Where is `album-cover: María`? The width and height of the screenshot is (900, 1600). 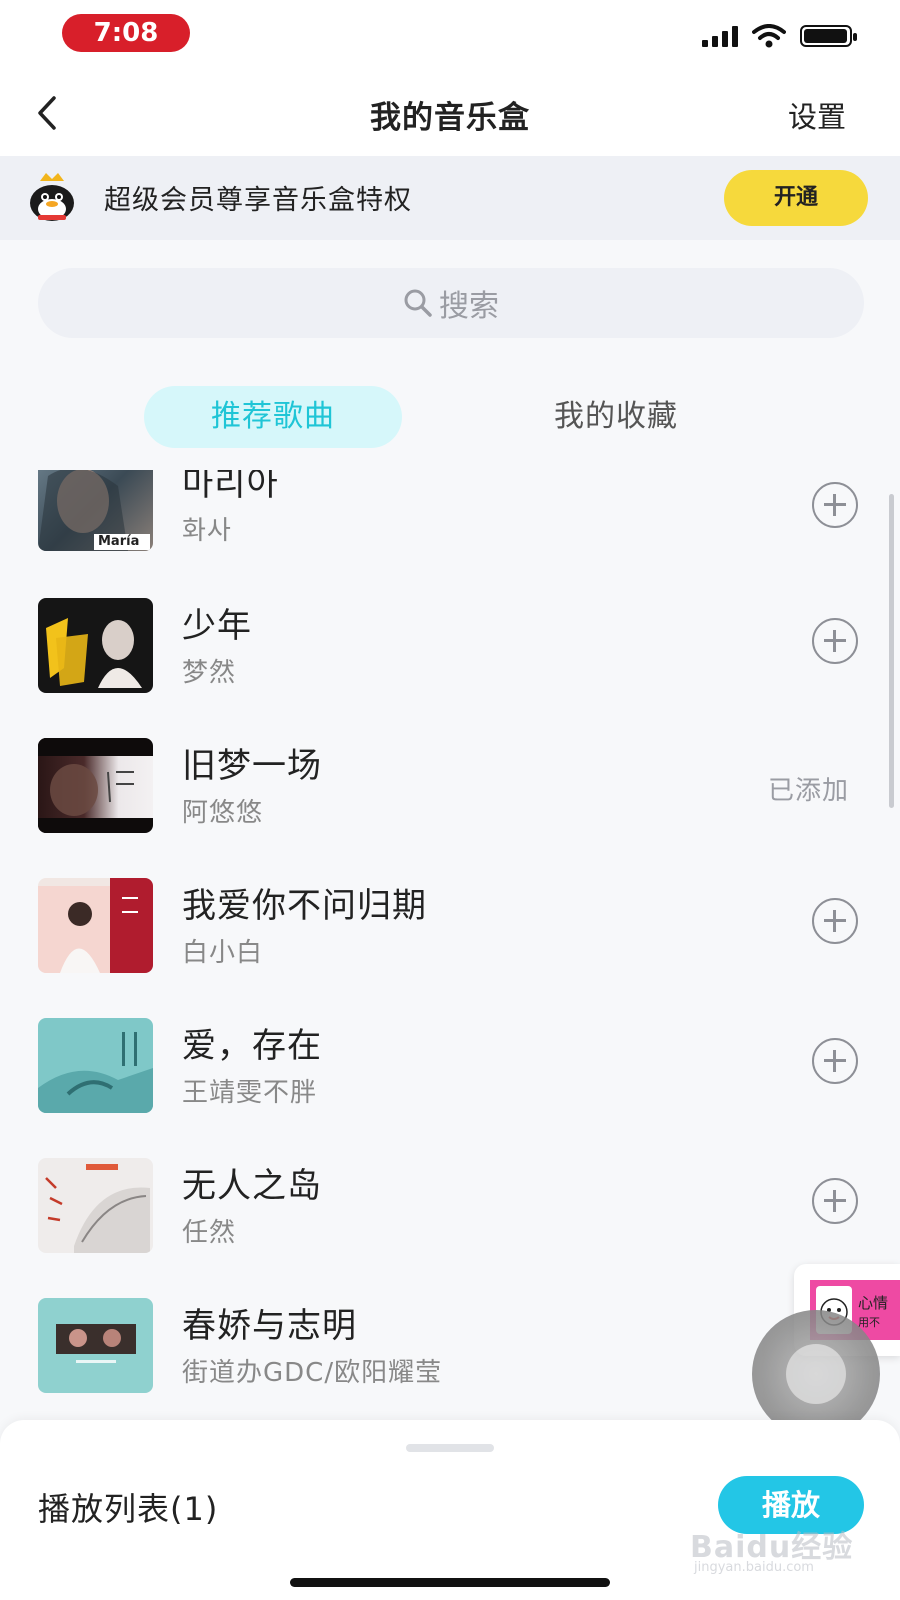
album-cover: María is located at coordinates (95, 510).